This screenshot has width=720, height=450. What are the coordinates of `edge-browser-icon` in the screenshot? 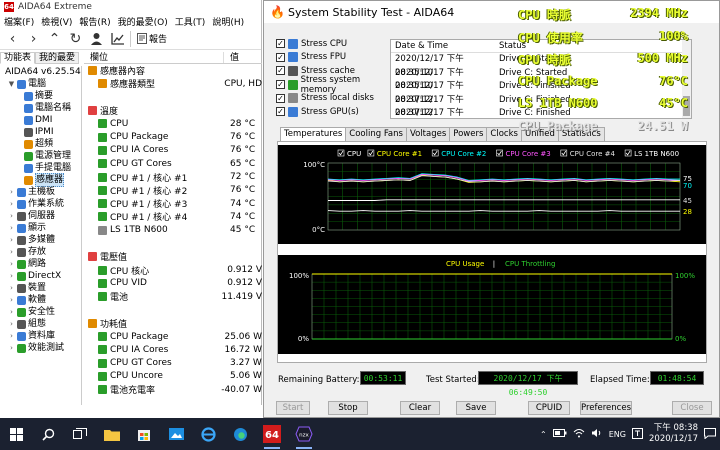 It's located at (240, 434).